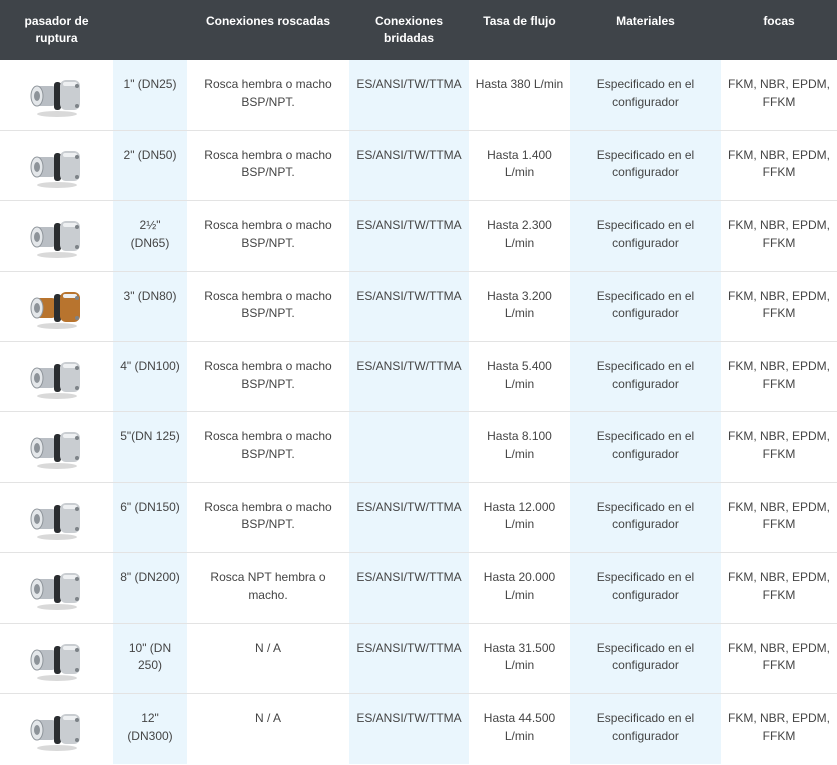  Describe the element at coordinates (150, 588) in the screenshot. I see `size-cell: 8" (DN200)` at that location.